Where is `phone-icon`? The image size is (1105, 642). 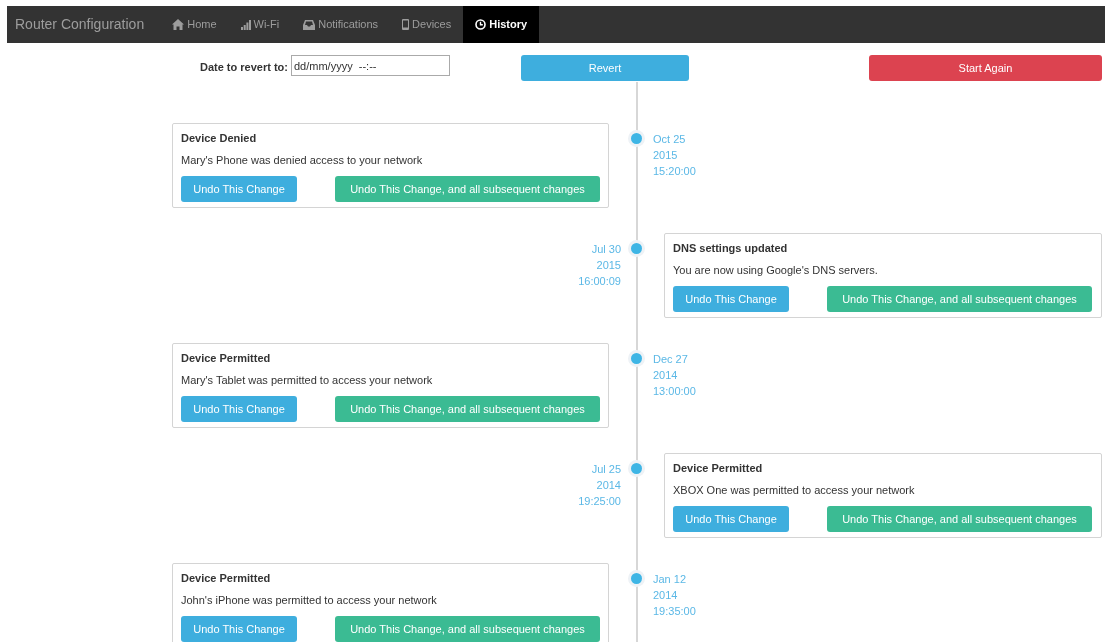 phone-icon is located at coordinates (406, 24).